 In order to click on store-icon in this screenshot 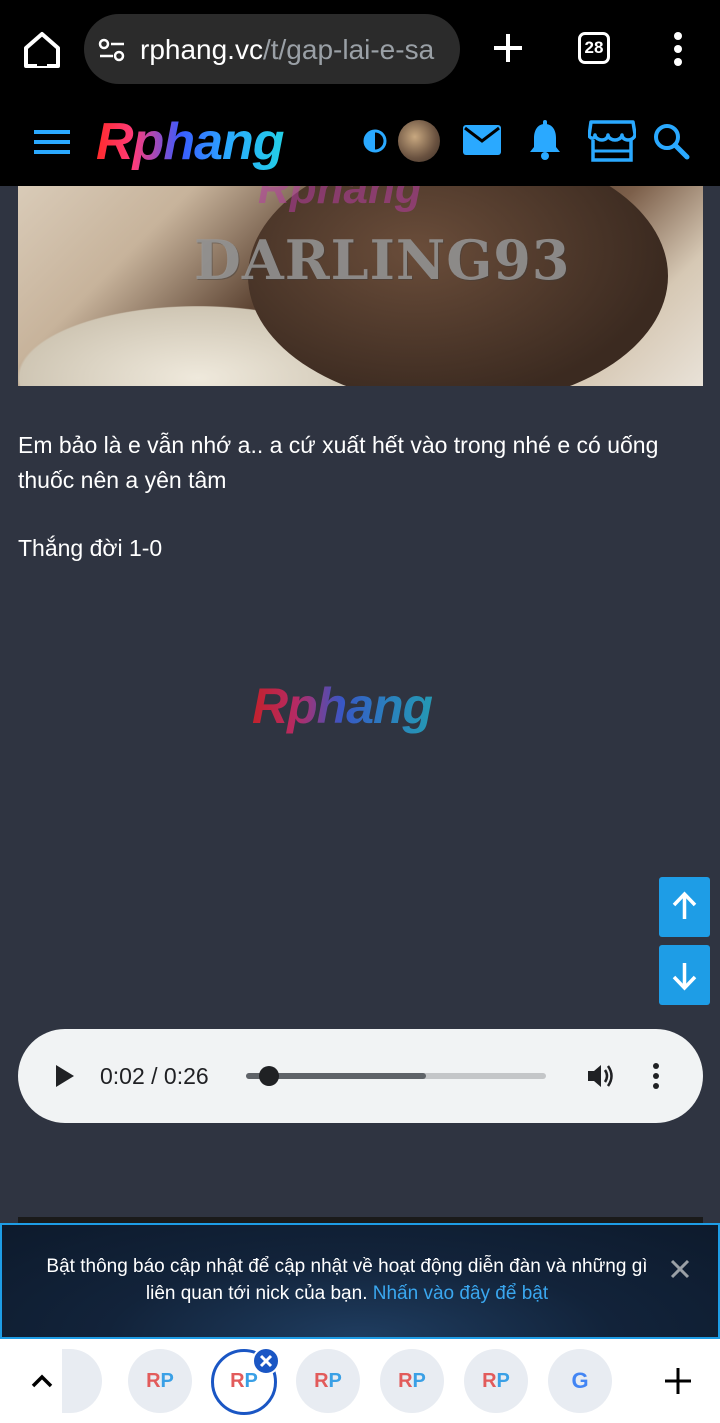, I will do `click(612, 140)`.